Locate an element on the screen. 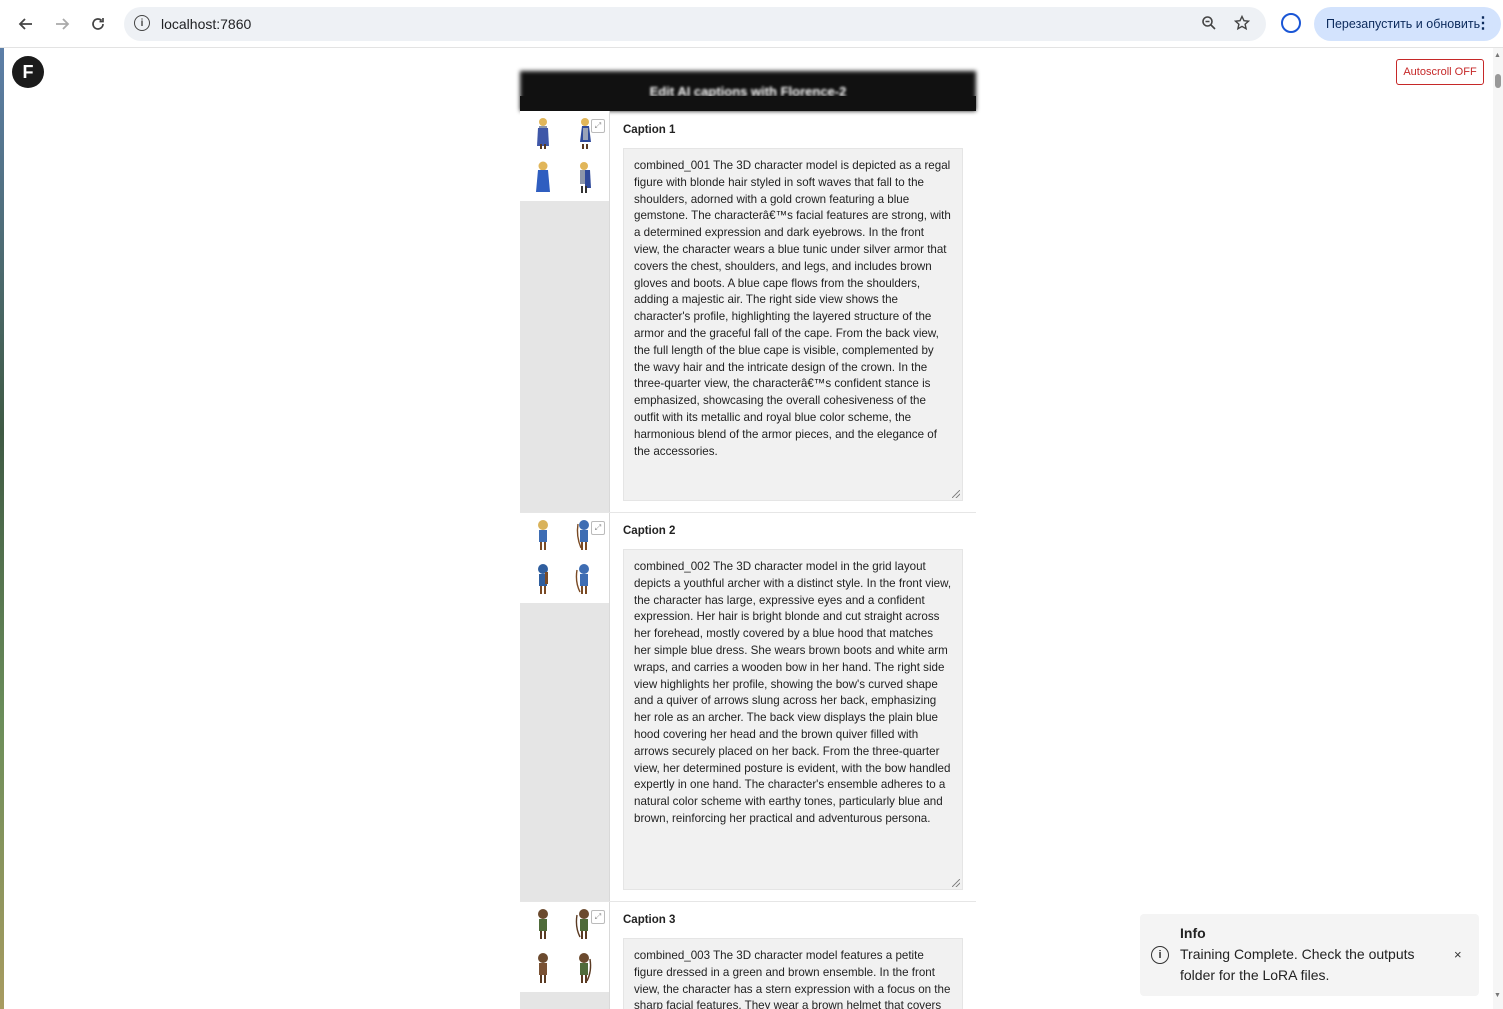 This screenshot has height=1009, width=1503. caption-label: Caption 3 is located at coordinates (649, 920).